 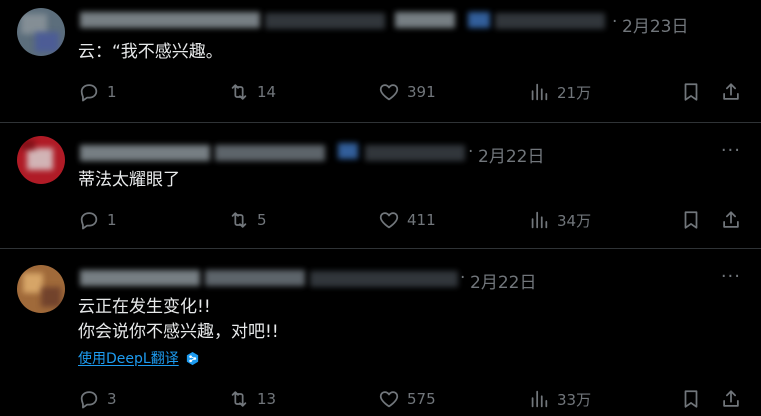 I want to click on translate-link: 使用DeepL翻译, so click(x=139, y=358).